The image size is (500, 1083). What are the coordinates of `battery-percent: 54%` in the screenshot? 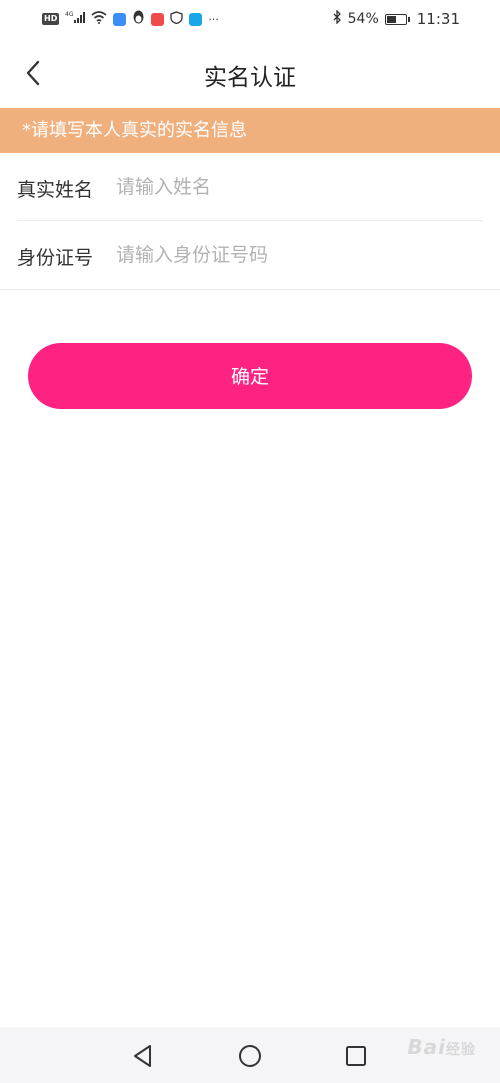 It's located at (363, 19).